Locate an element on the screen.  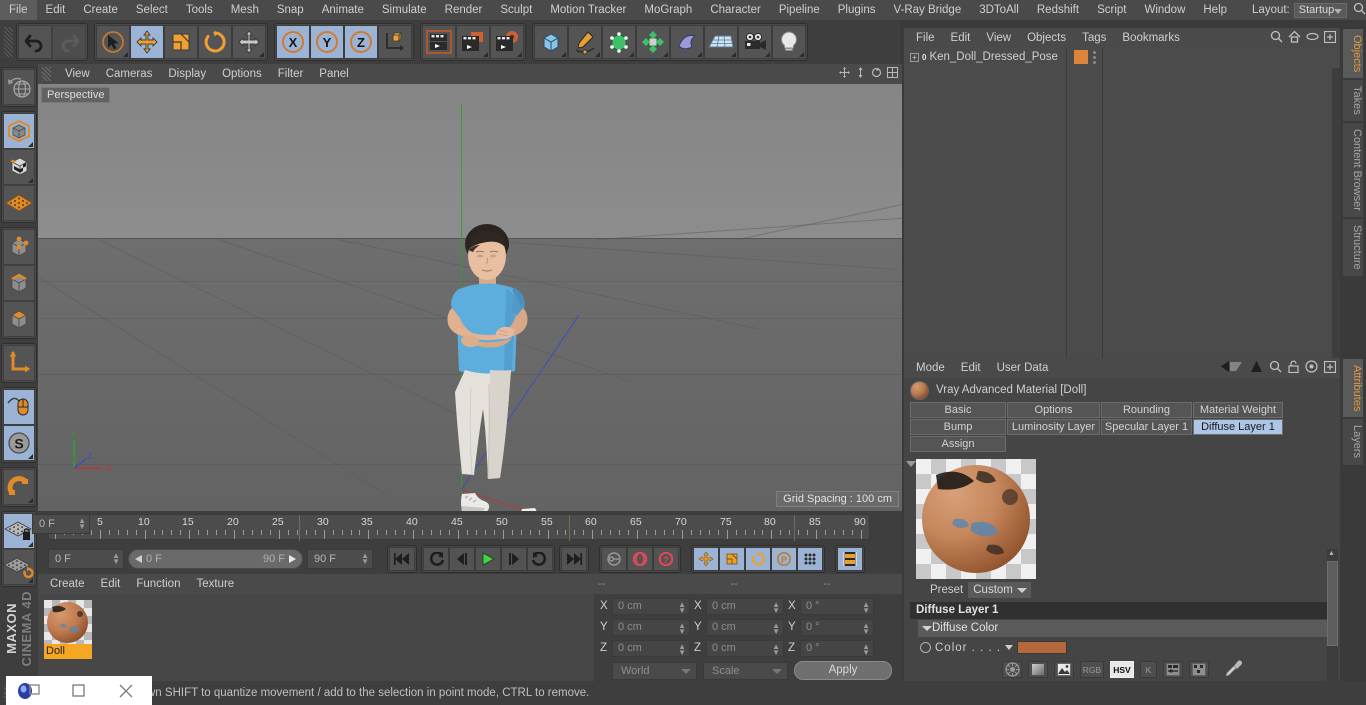
menu-item-snap: Snap is located at coordinates (290, 10).